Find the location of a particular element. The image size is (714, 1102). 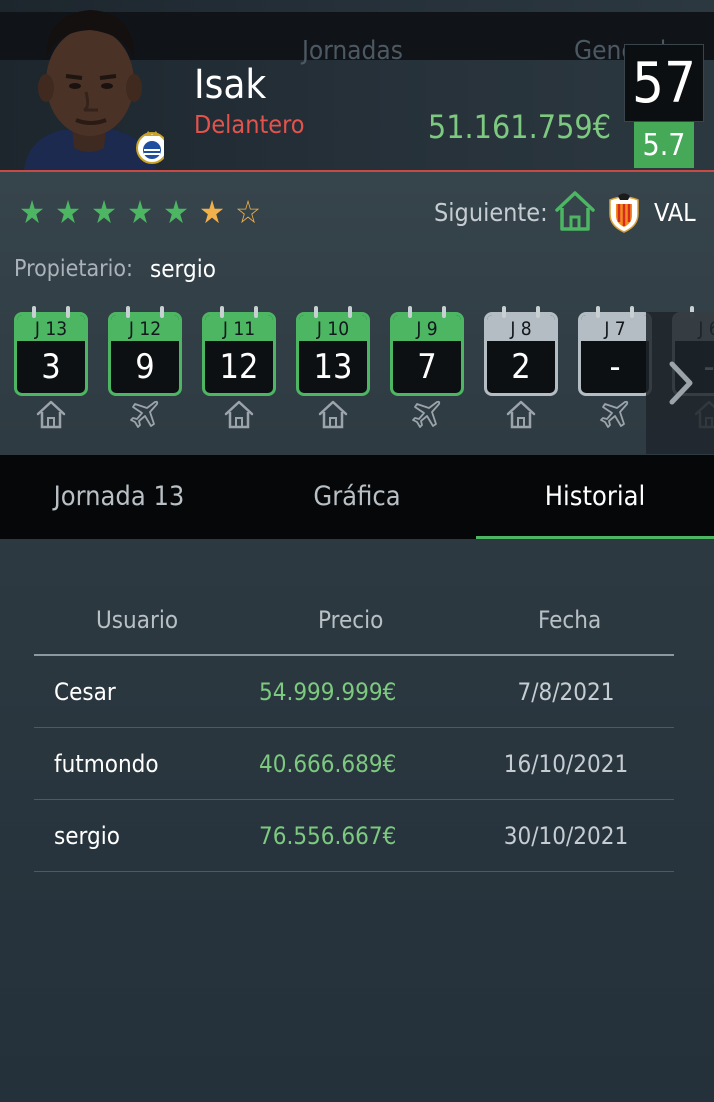

next-opponent-code: VAL is located at coordinates (675, 212).